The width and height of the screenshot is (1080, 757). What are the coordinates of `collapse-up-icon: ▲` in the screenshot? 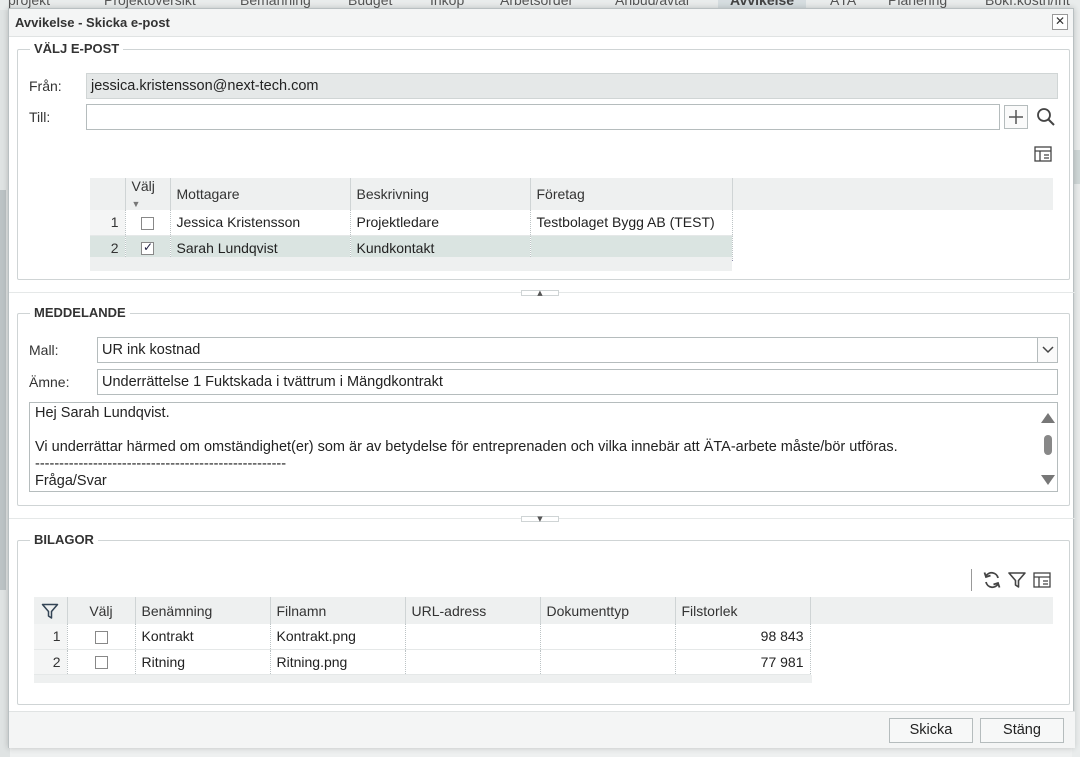 It's located at (540, 293).